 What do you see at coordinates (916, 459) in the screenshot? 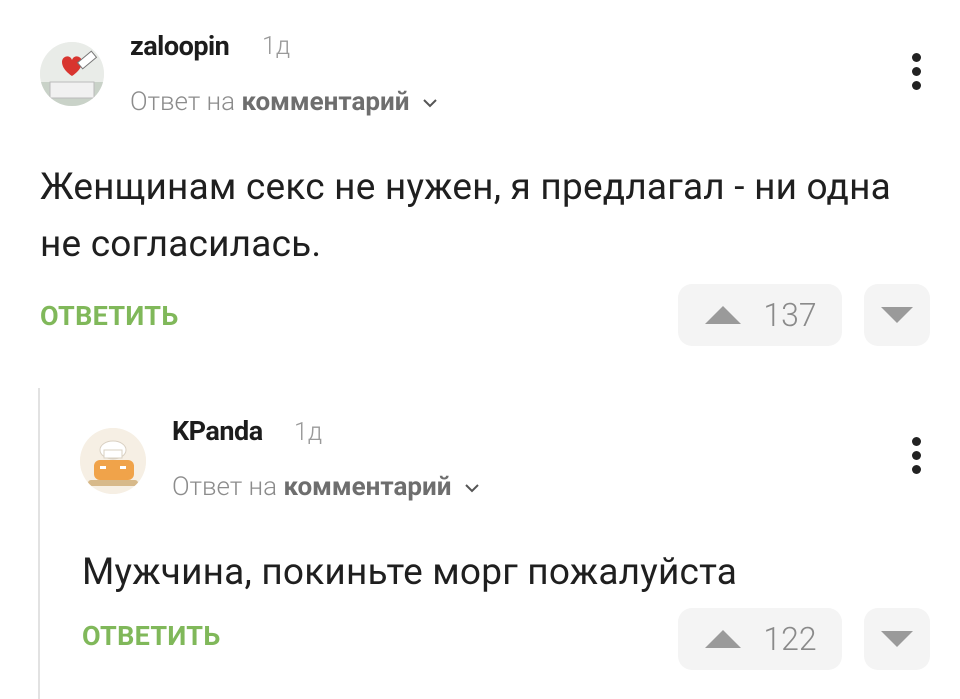
I see `kebab-menu-icon` at bounding box center [916, 459].